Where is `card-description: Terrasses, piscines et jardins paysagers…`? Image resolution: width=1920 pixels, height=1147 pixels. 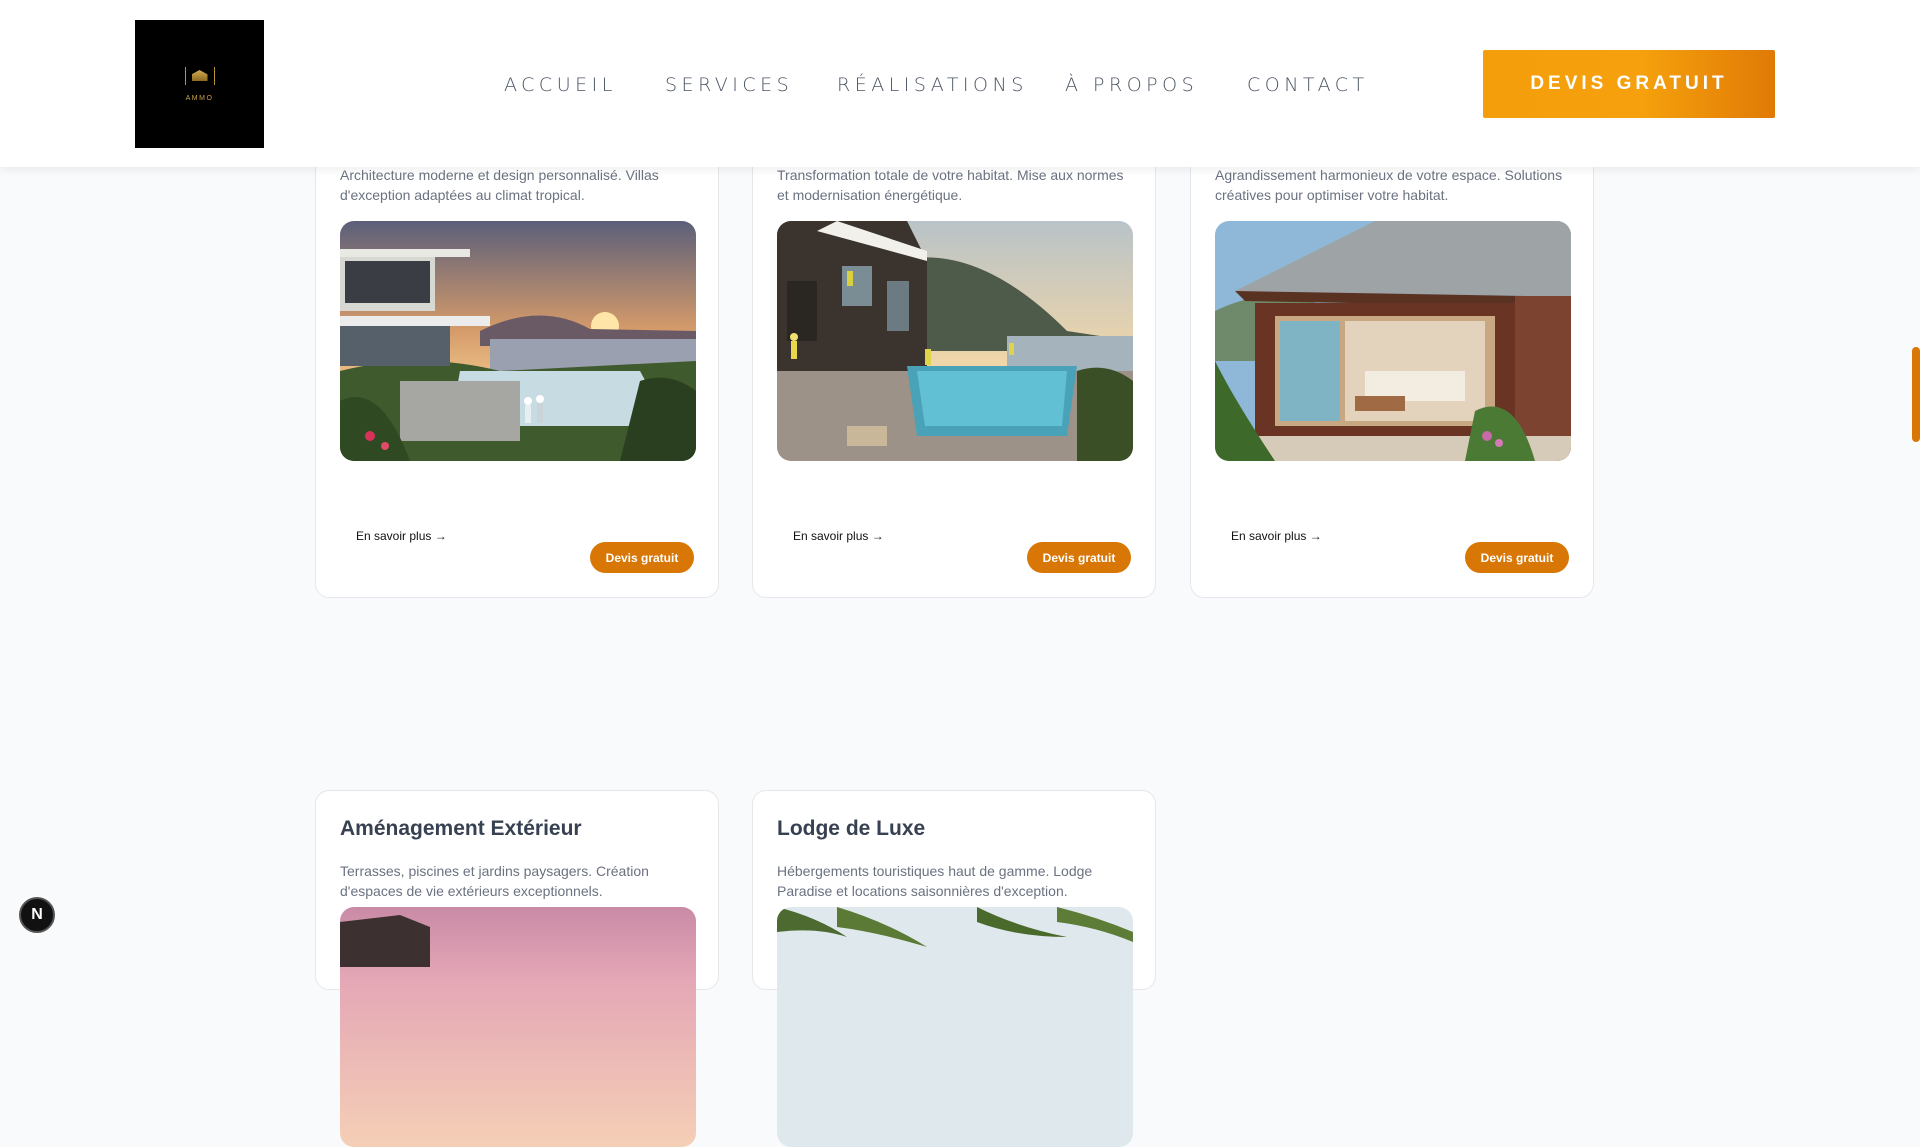 card-description: Terrasses, piscines et jardins paysagers… is located at coordinates (494, 881).